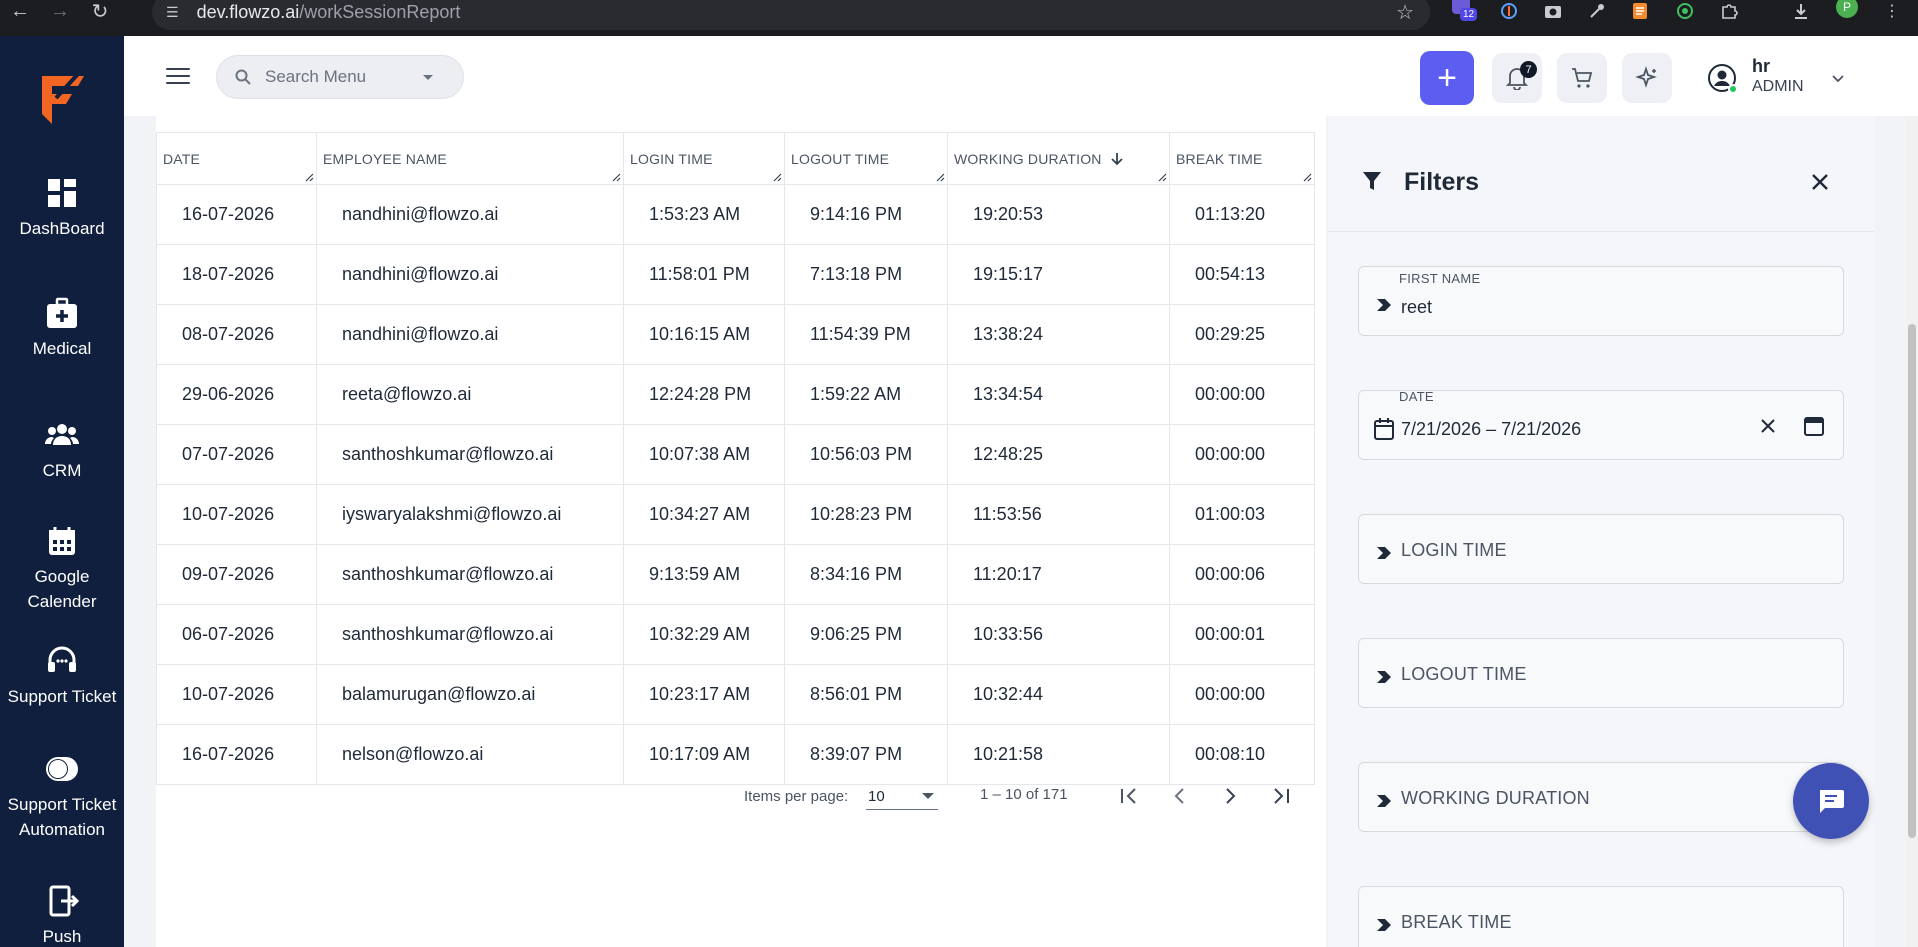  I want to click on scrollbar-thumb, so click(1912, 581).